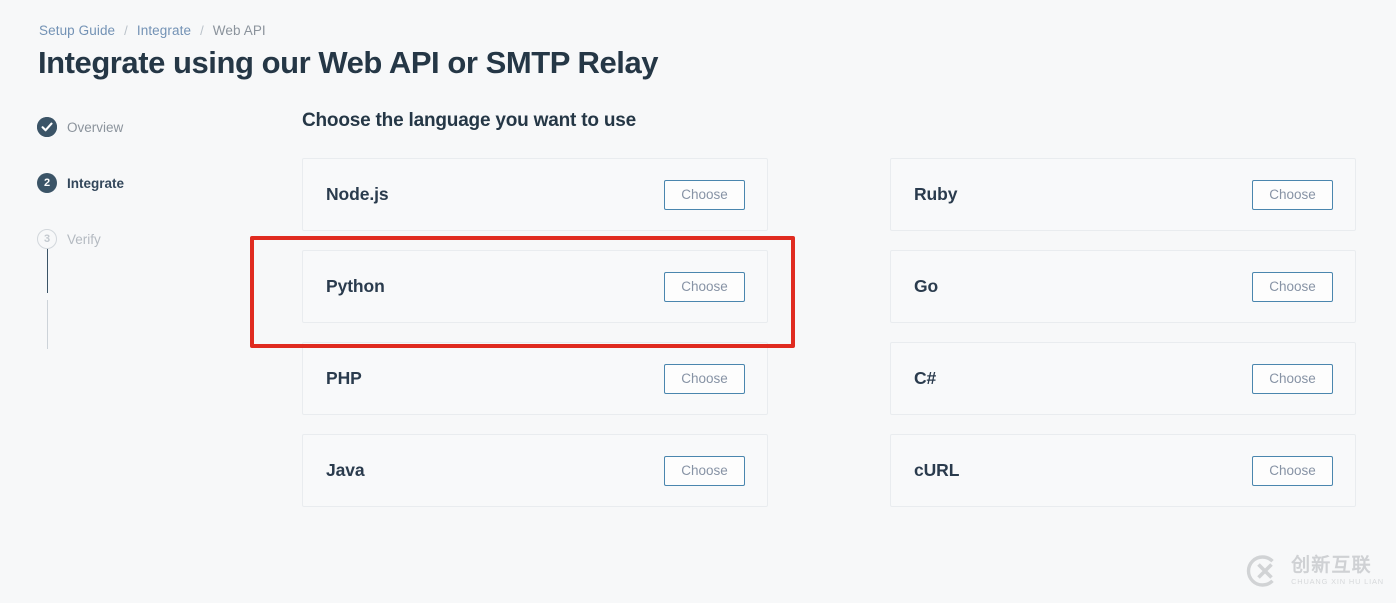 The image size is (1396, 603). What do you see at coordinates (936, 194) in the screenshot?
I see `language-name: Ruby` at bounding box center [936, 194].